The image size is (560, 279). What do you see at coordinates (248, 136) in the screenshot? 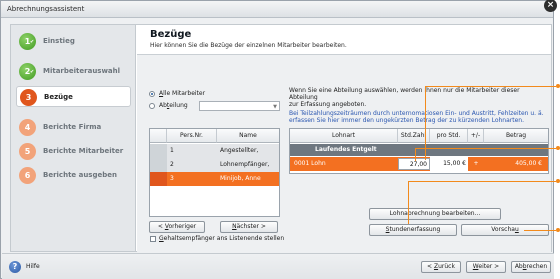
I see `column-header-name: Name` at bounding box center [248, 136].